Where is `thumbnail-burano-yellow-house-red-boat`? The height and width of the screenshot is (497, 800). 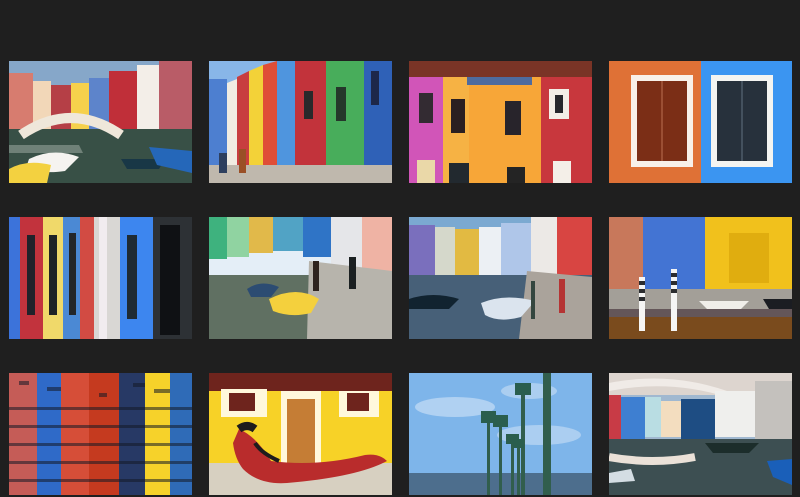
thumbnail-burano-yellow-house-red-boat is located at coordinates (300, 434).